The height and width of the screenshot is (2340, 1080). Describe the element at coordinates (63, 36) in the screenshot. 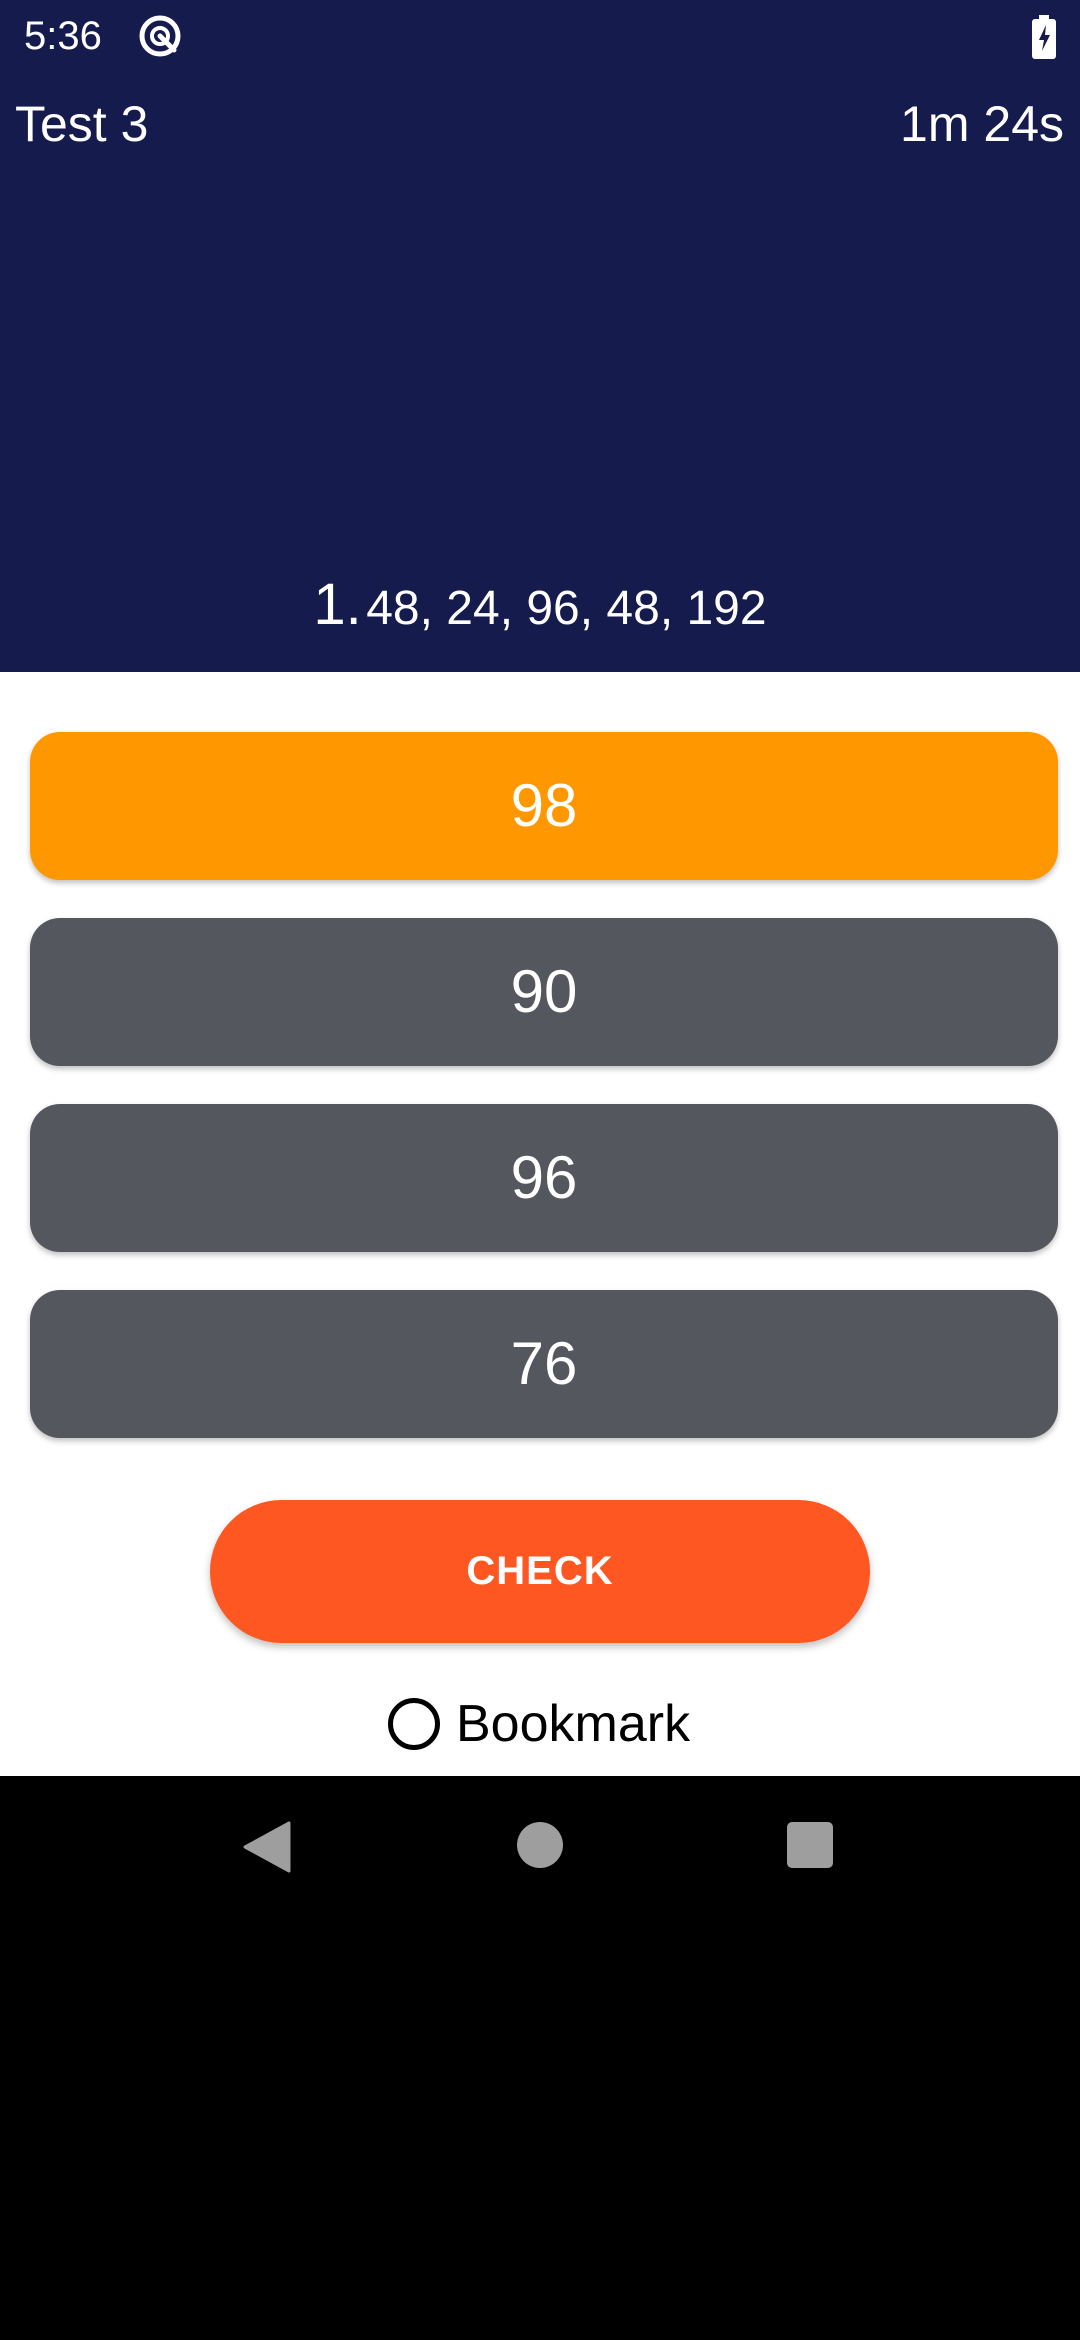

I see `status-time: 5:36` at that location.